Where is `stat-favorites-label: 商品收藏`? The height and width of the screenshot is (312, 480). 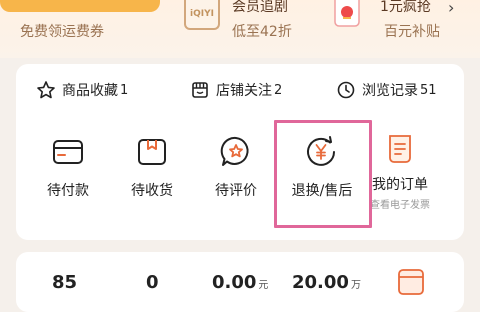
stat-favorites-label: 商品收藏 is located at coordinates (90, 91).